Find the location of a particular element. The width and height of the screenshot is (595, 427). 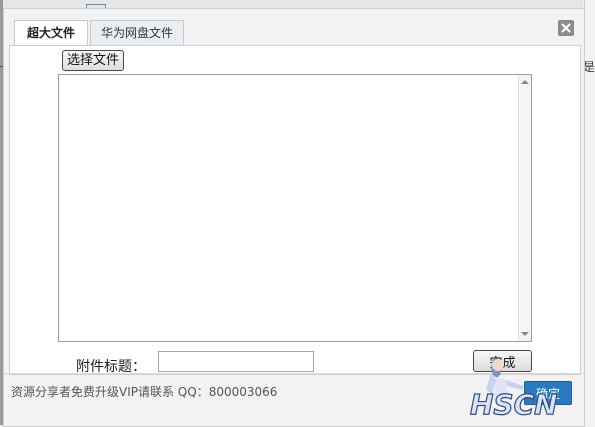

choose-file-button: 选择文件 is located at coordinates (93, 60).